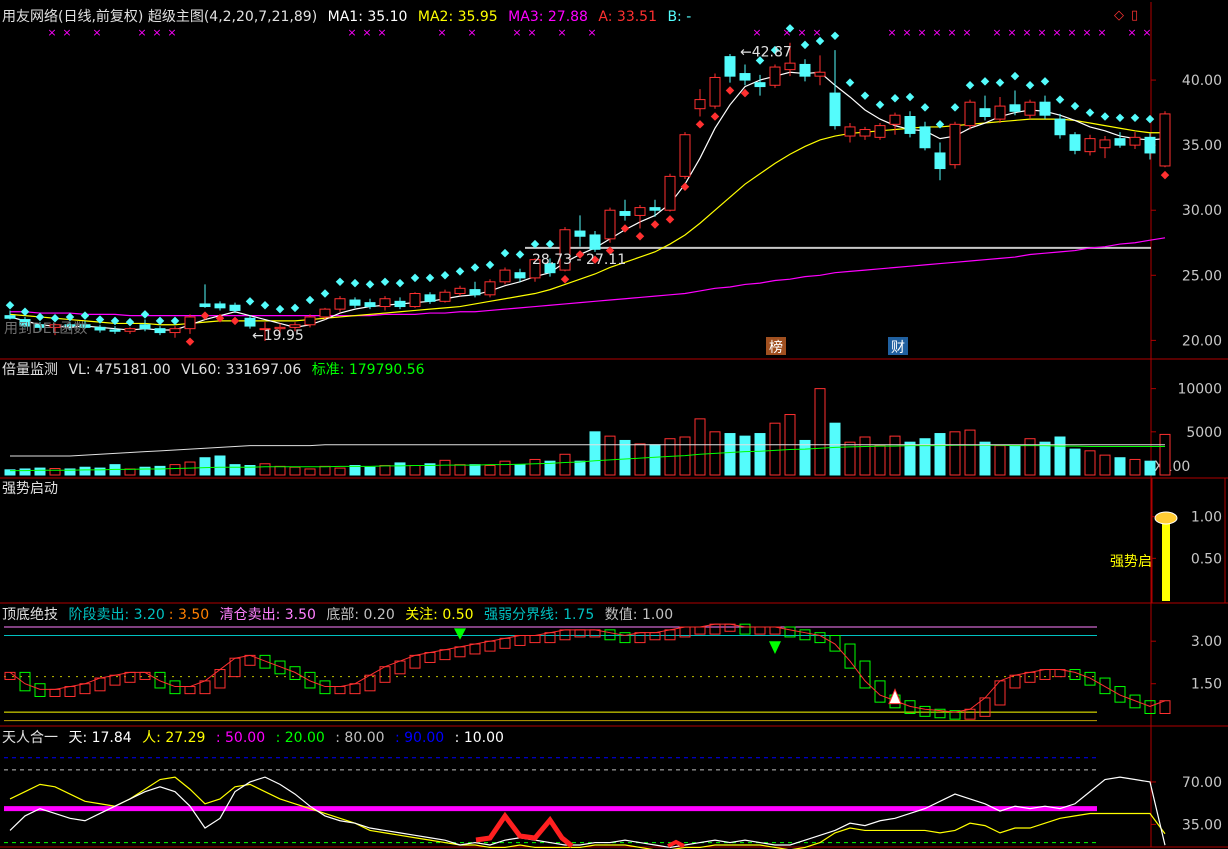 The width and height of the screenshot is (1228, 849). I want to click on l90-readout: : 90.00, so click(419, 738).